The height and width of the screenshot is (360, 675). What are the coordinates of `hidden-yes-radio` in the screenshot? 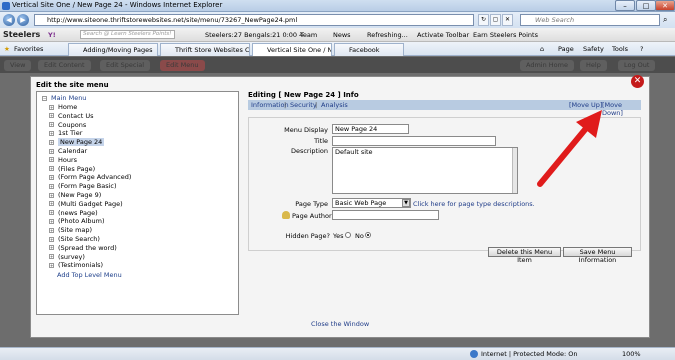 It's located at (348, 235).